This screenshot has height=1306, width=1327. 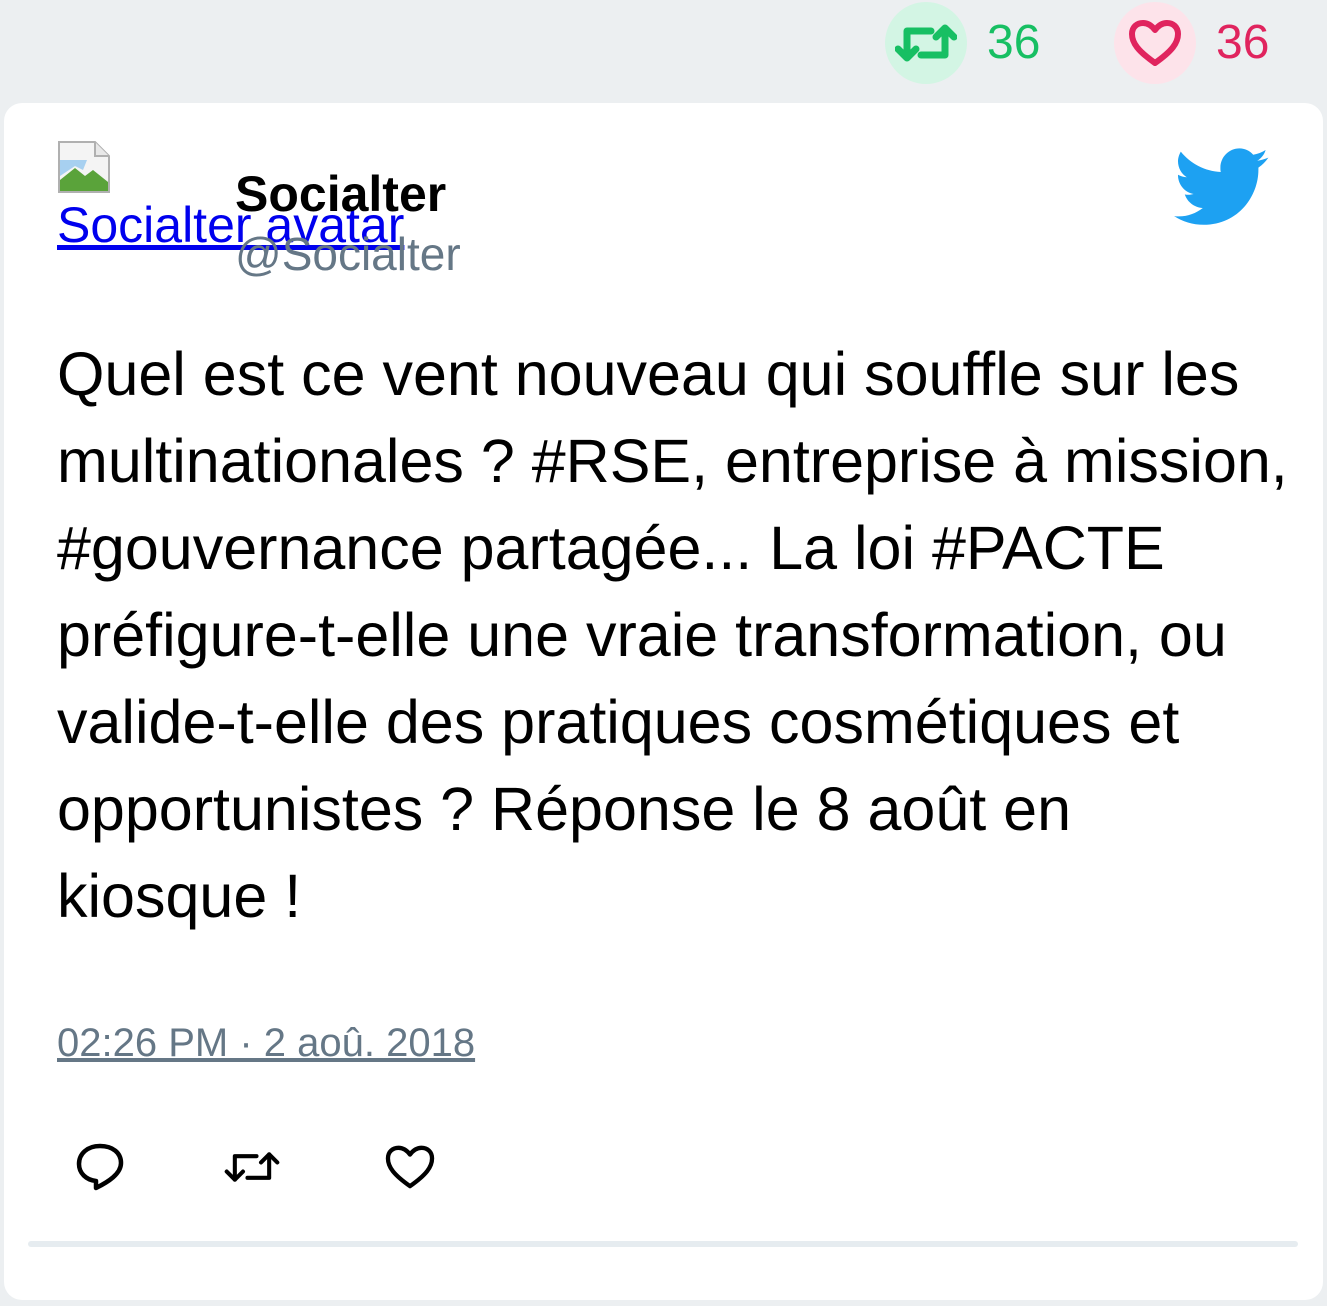 I want to click on author-name: Socialter, so click(x=340, y=194).